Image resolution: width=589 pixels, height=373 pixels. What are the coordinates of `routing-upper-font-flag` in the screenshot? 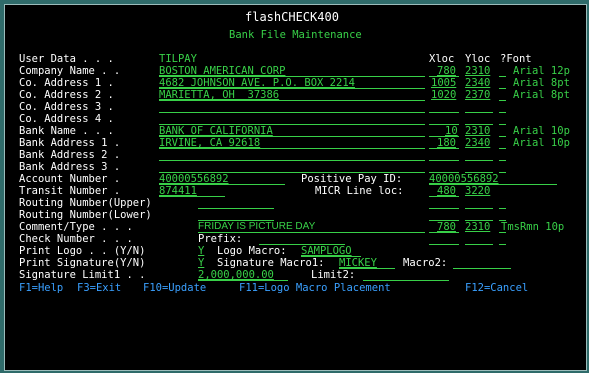 It's located at (502, 208).